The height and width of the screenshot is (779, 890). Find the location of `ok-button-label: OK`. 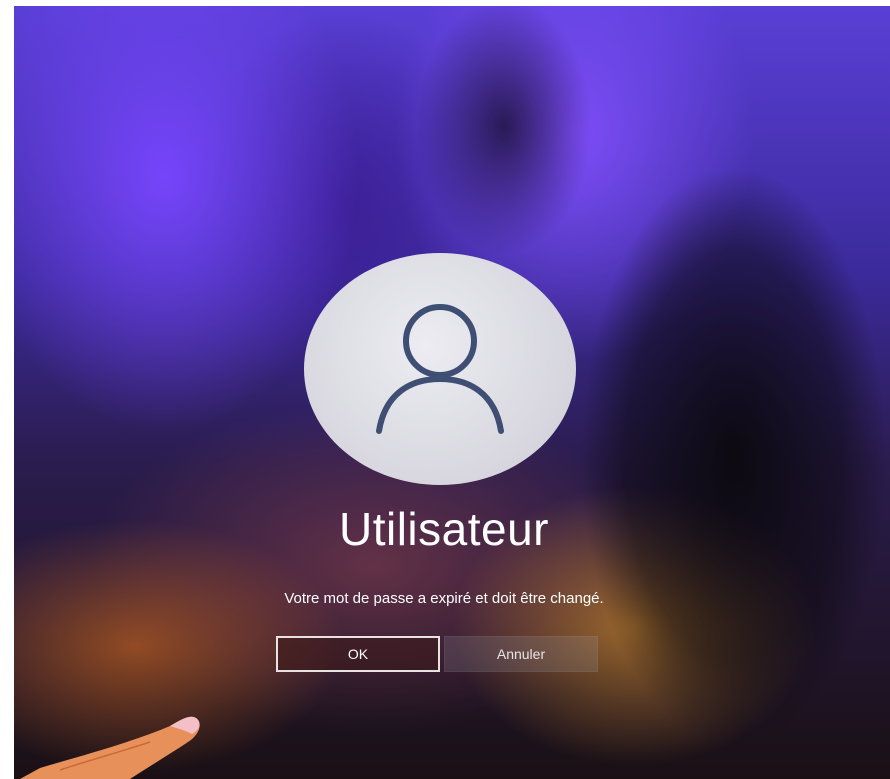

ok-button-label: OK is located at coordinates (358, 654).